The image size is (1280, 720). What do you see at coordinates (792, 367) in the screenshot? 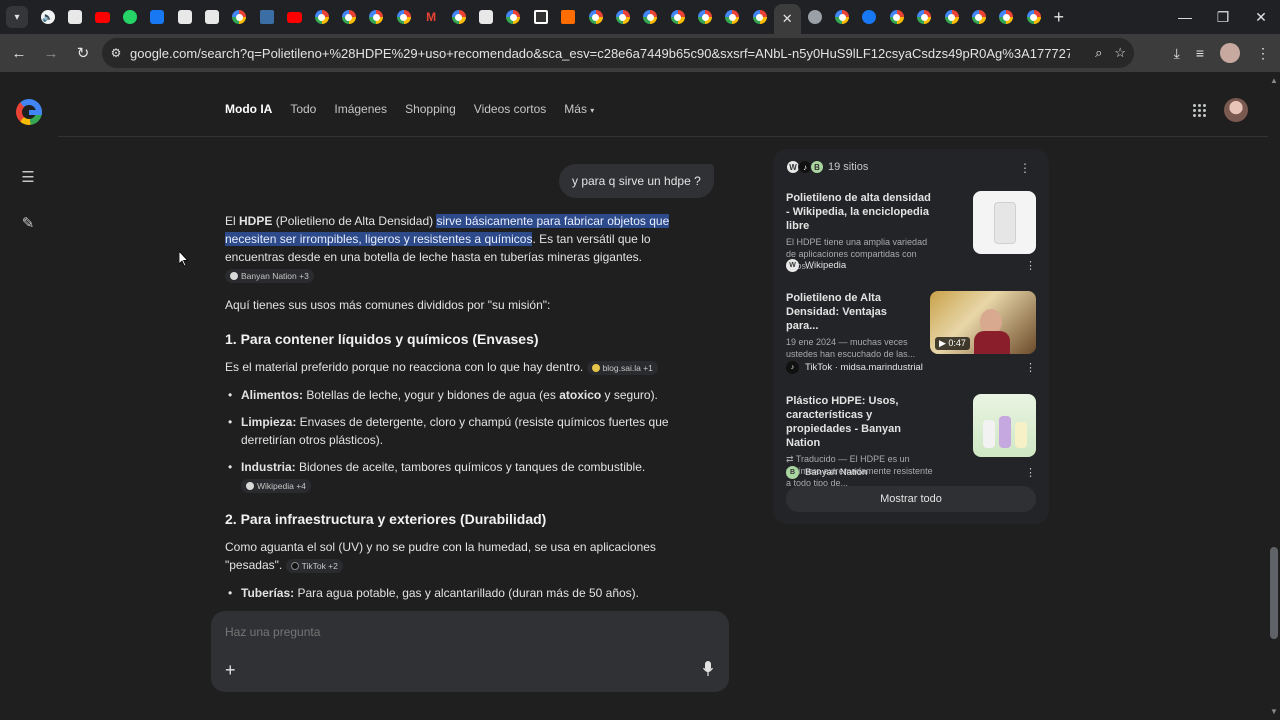
I see `site-icon: ♪` at bounding box center [792, 367].